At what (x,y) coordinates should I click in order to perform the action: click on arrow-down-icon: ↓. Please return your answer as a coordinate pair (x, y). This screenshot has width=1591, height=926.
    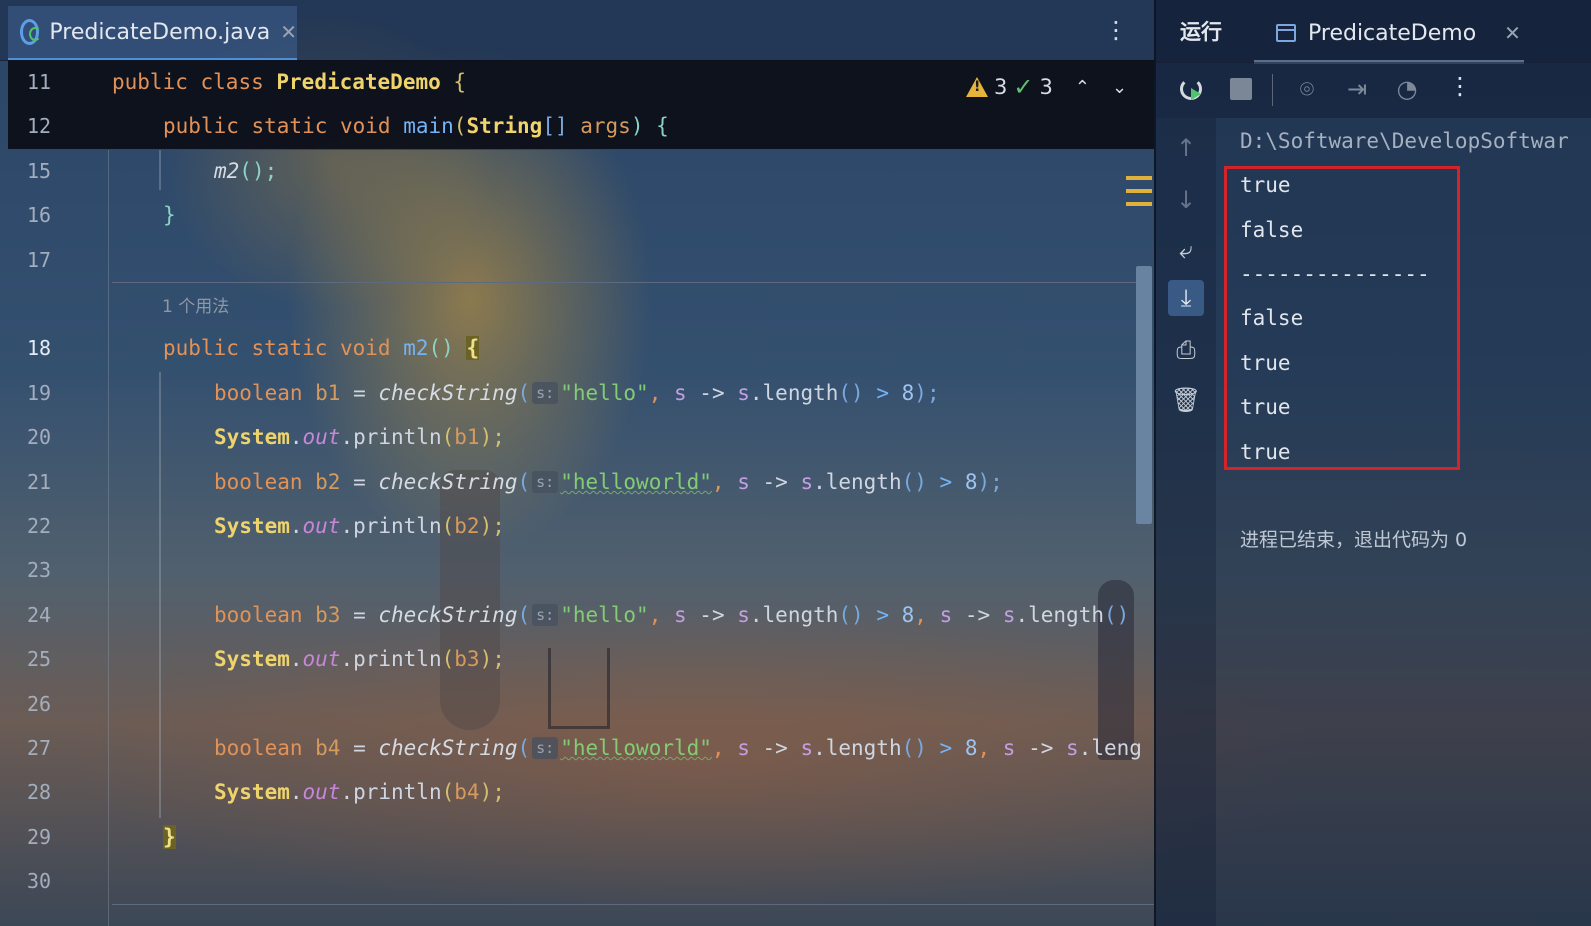
    Looking at the image, I should click on (1186, 200).